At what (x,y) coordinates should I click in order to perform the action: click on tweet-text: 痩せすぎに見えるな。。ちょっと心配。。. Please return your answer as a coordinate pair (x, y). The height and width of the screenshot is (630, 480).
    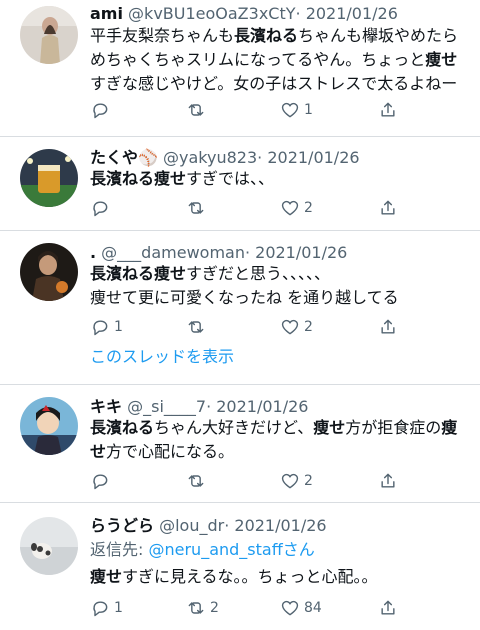
    Looking at the image, I should click on (280, 577).